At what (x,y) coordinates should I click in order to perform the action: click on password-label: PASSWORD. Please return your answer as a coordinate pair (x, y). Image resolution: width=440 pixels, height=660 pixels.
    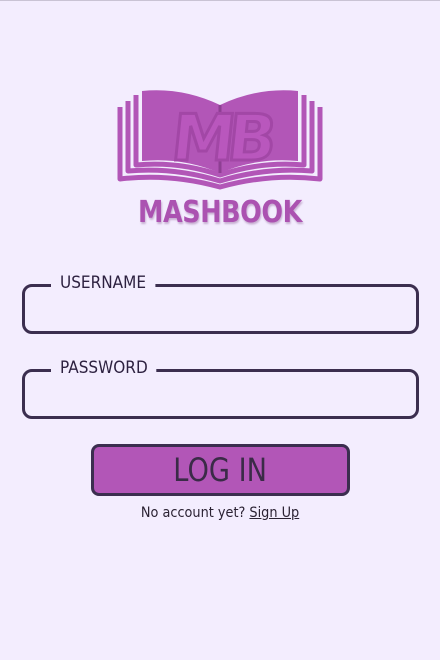
    Looking at the image, I should click on (104, 368).